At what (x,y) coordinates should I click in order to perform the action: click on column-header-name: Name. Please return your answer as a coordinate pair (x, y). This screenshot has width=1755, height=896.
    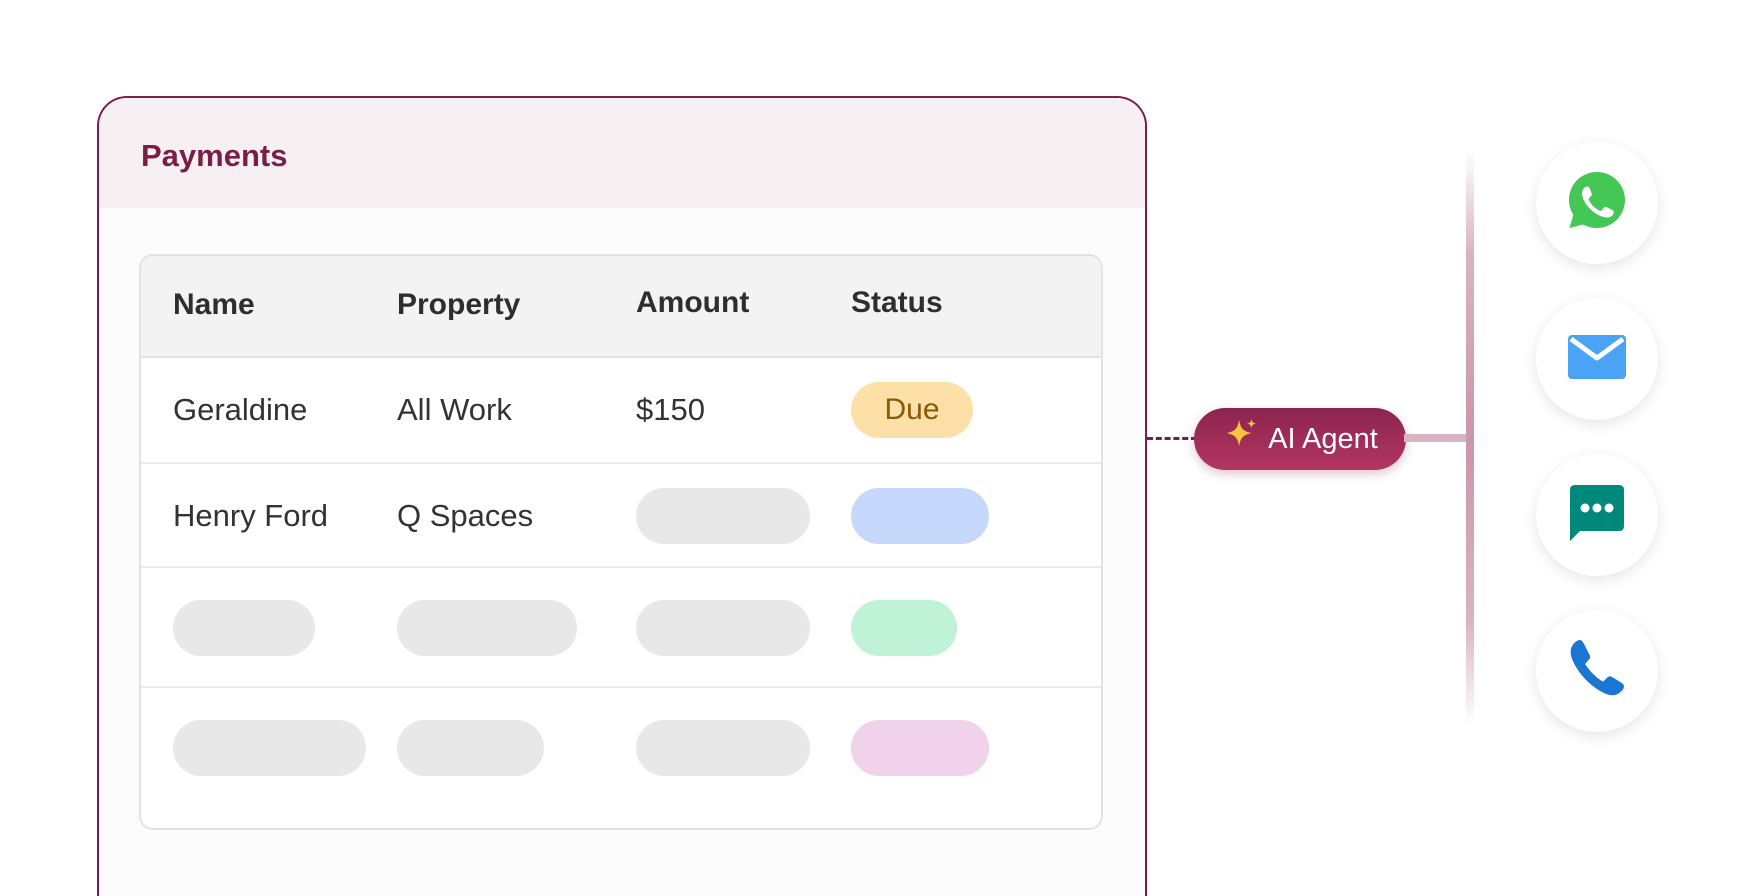
    Looking at the image, I should click on (214, 305).